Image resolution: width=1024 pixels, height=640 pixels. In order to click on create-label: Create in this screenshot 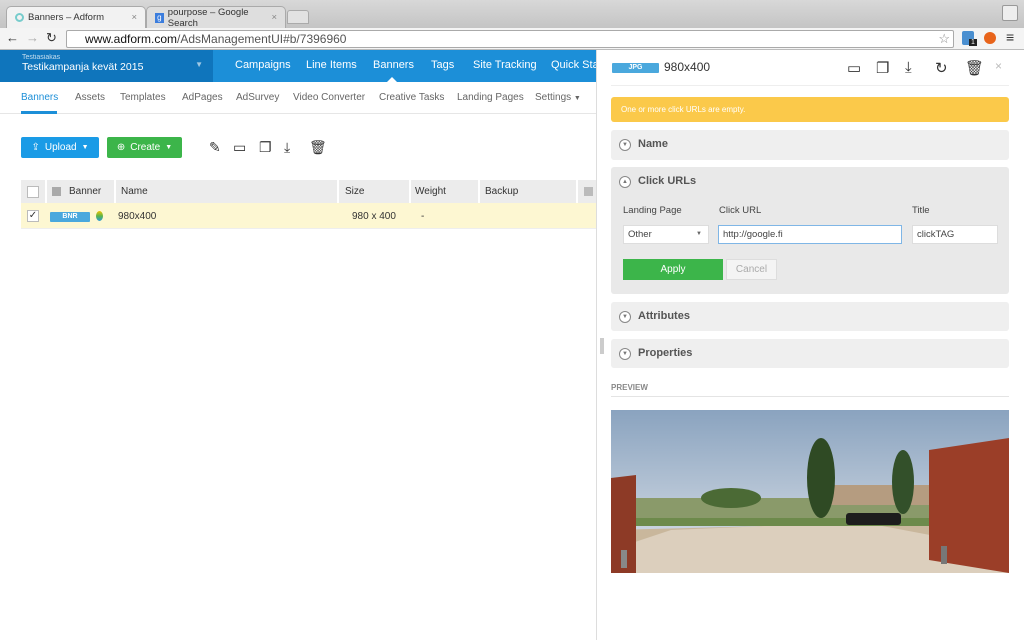, I will do `click(145, 147)`.